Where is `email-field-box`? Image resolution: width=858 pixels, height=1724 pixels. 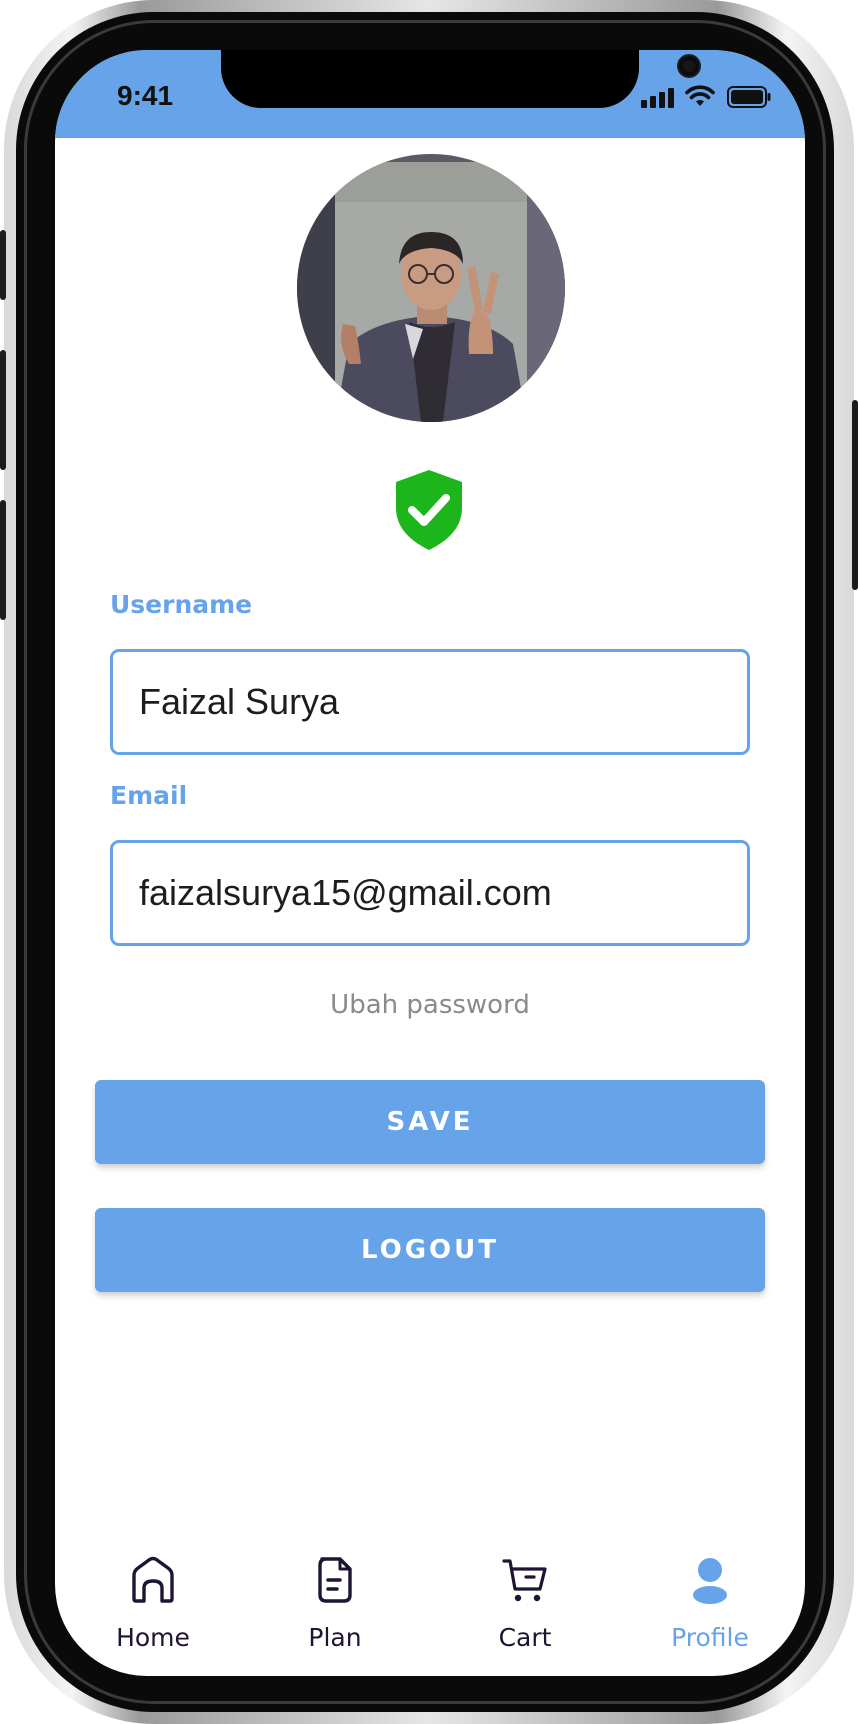 email-field-box is located at coordinates (430, 893).